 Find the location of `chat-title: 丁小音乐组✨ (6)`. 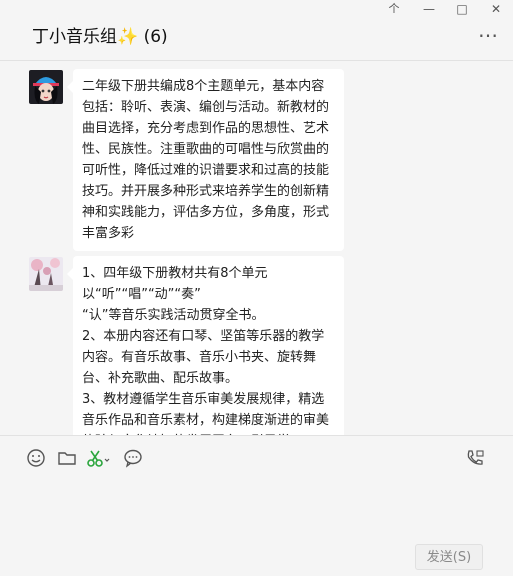

chat-title: 丁小音乐组✨ (6) is located at coordinates (100, 37).